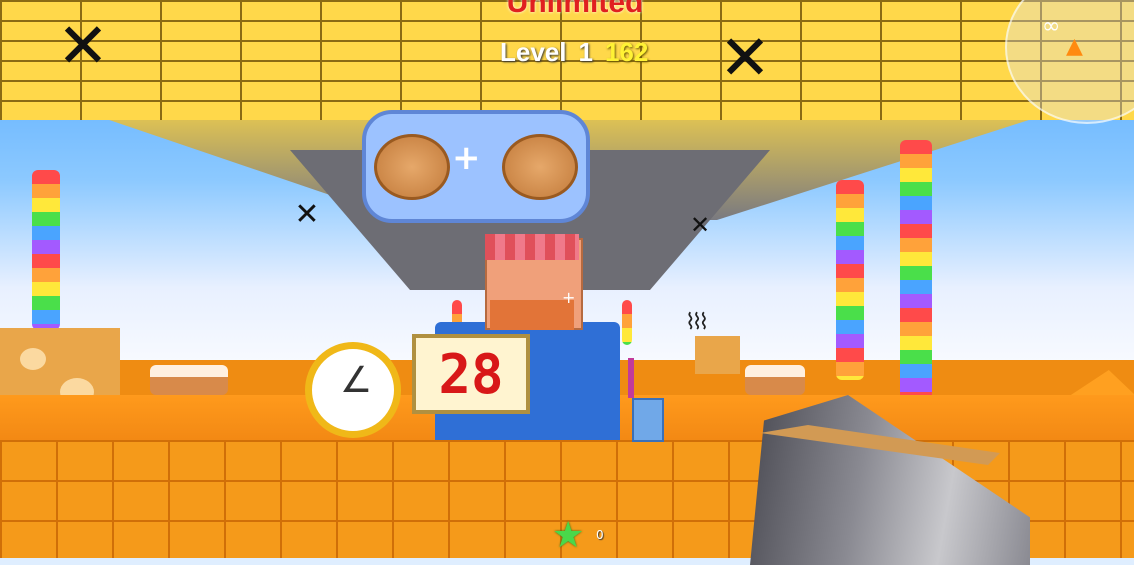 The height and width of the screenshot is (565, 1134). Describe the element at coordinates (648, 420) in the screenshot. I see `drink-cup` at that location.